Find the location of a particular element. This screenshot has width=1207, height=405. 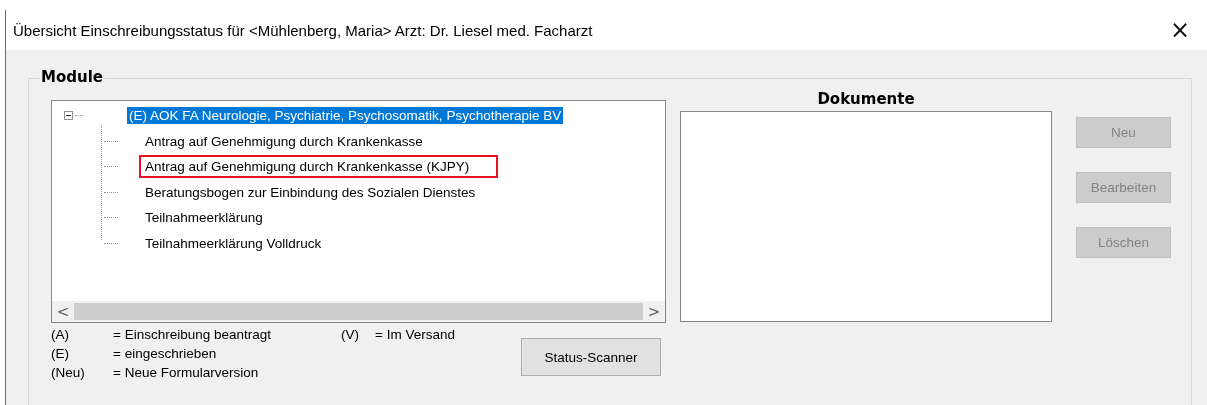

tree-item: Antrag auf Genehmigung durch Krankenkasse (KJPY) is located at coordinates (319, 167).